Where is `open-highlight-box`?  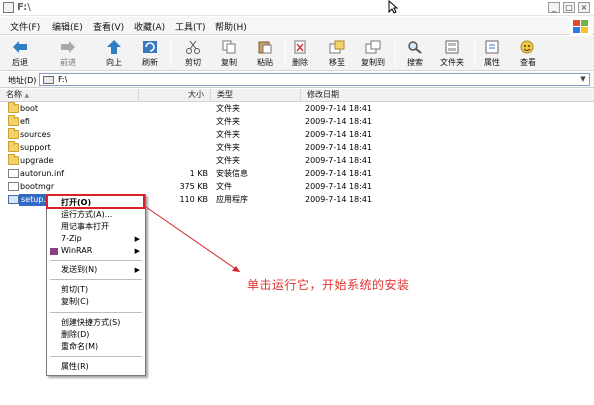 open-highlight-box is located at coordinates (95, 201).